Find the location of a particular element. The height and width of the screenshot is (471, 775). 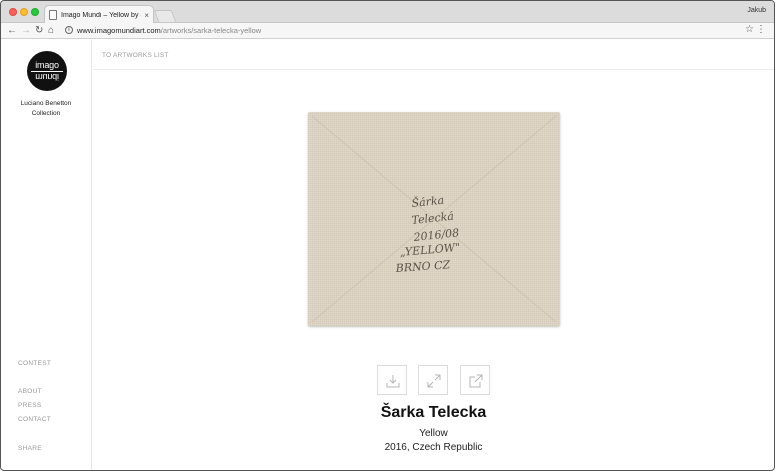

download-icon is located at coordinates (393, 381).